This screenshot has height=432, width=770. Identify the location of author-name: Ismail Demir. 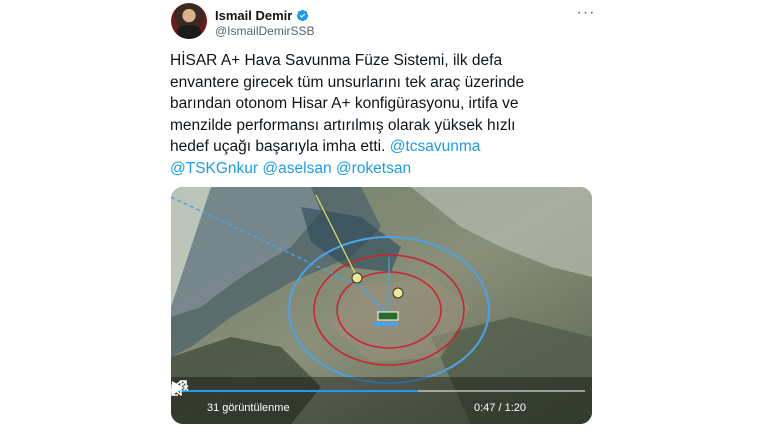
(253, 15).